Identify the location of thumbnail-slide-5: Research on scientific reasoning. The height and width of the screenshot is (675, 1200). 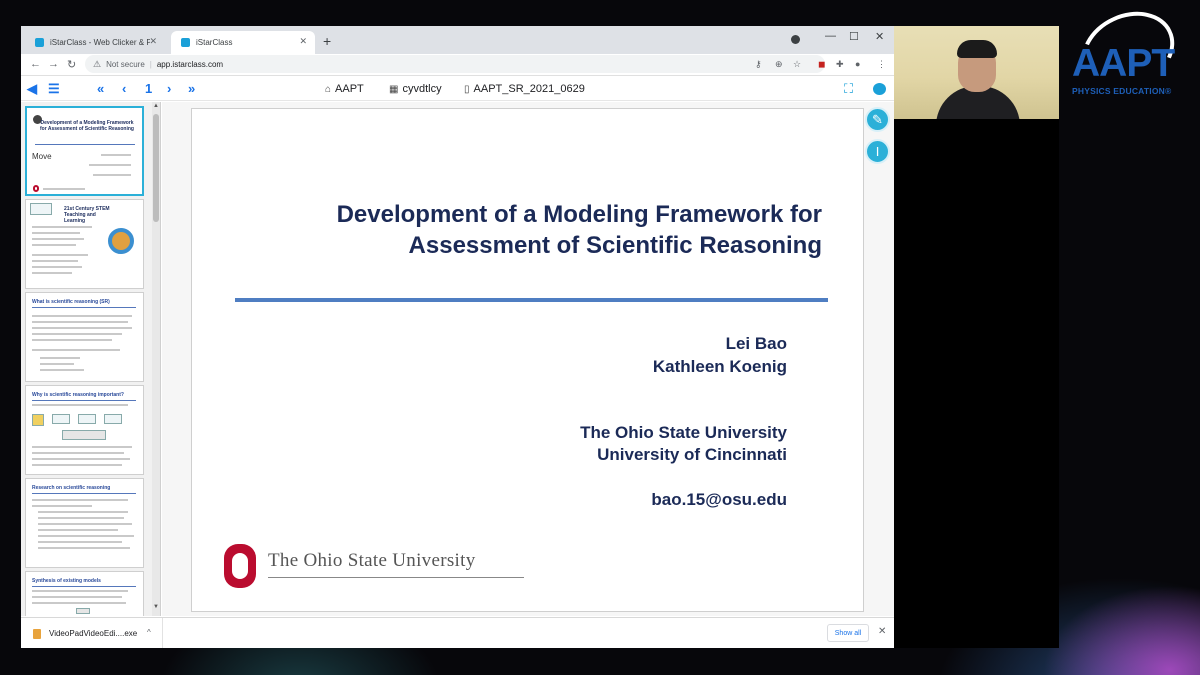
(84, 523).